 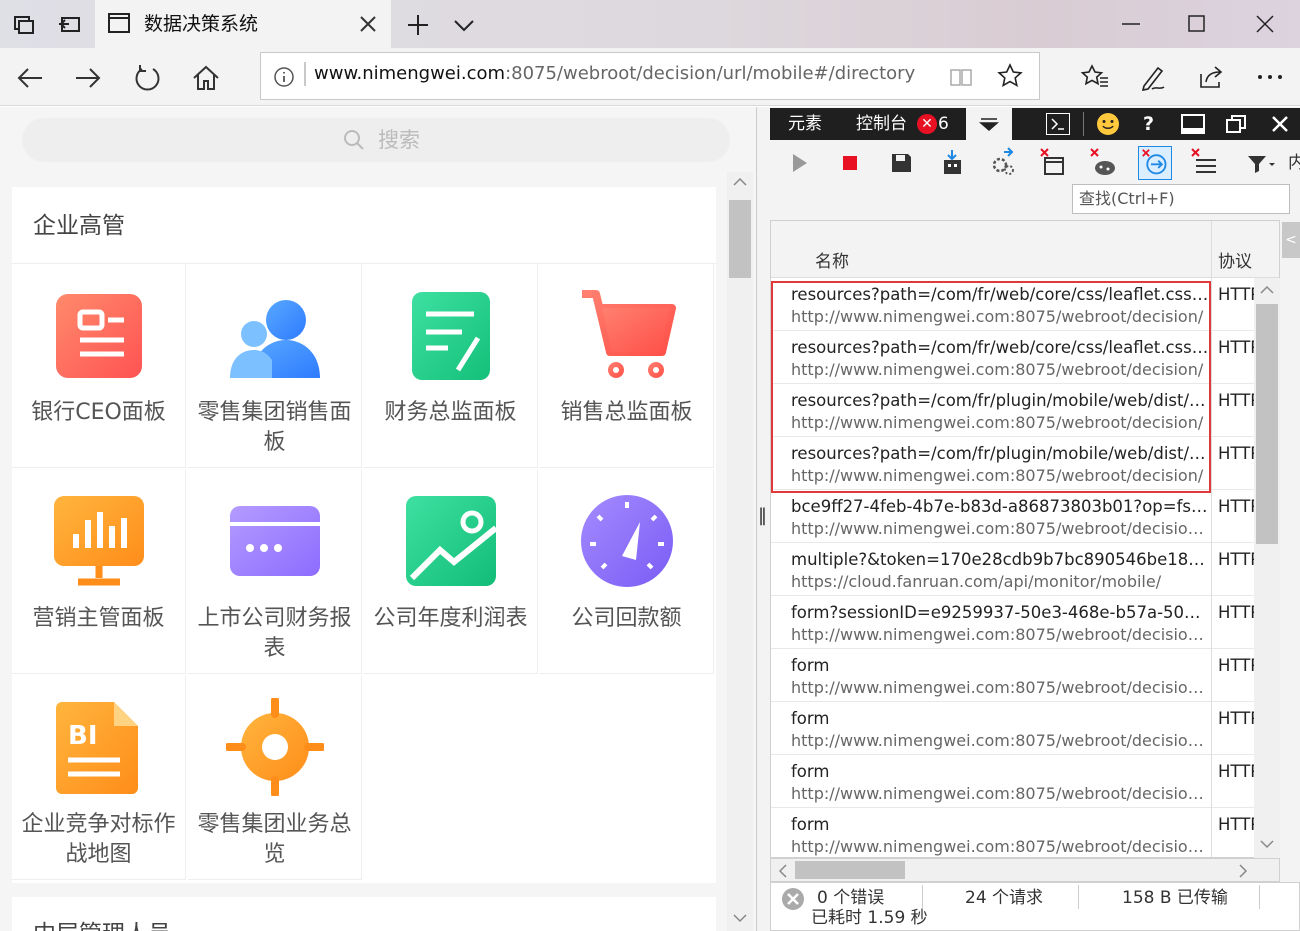 I want to click on console-drawer-icon, so click(x=1058, y=124).